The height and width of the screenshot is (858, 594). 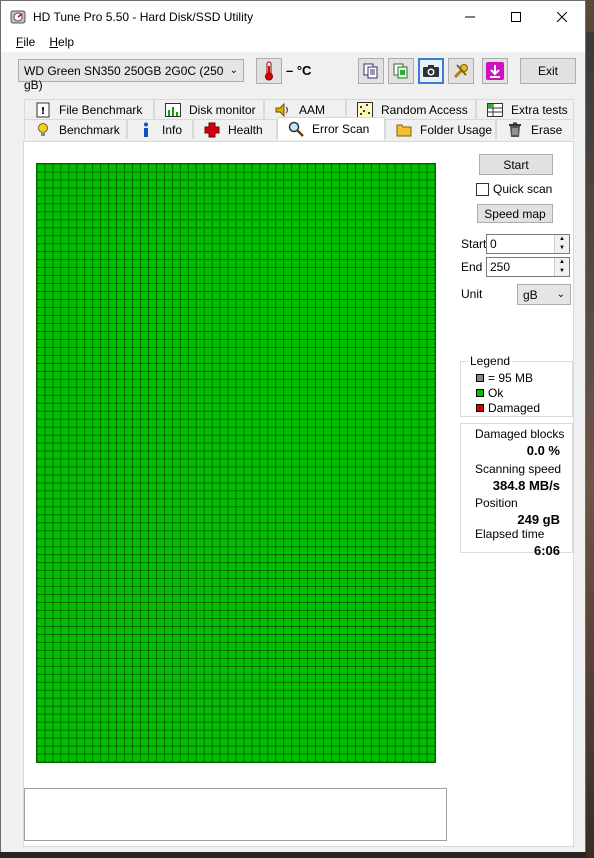 I want to click on copy-text-button, so click(x=371, y=71).